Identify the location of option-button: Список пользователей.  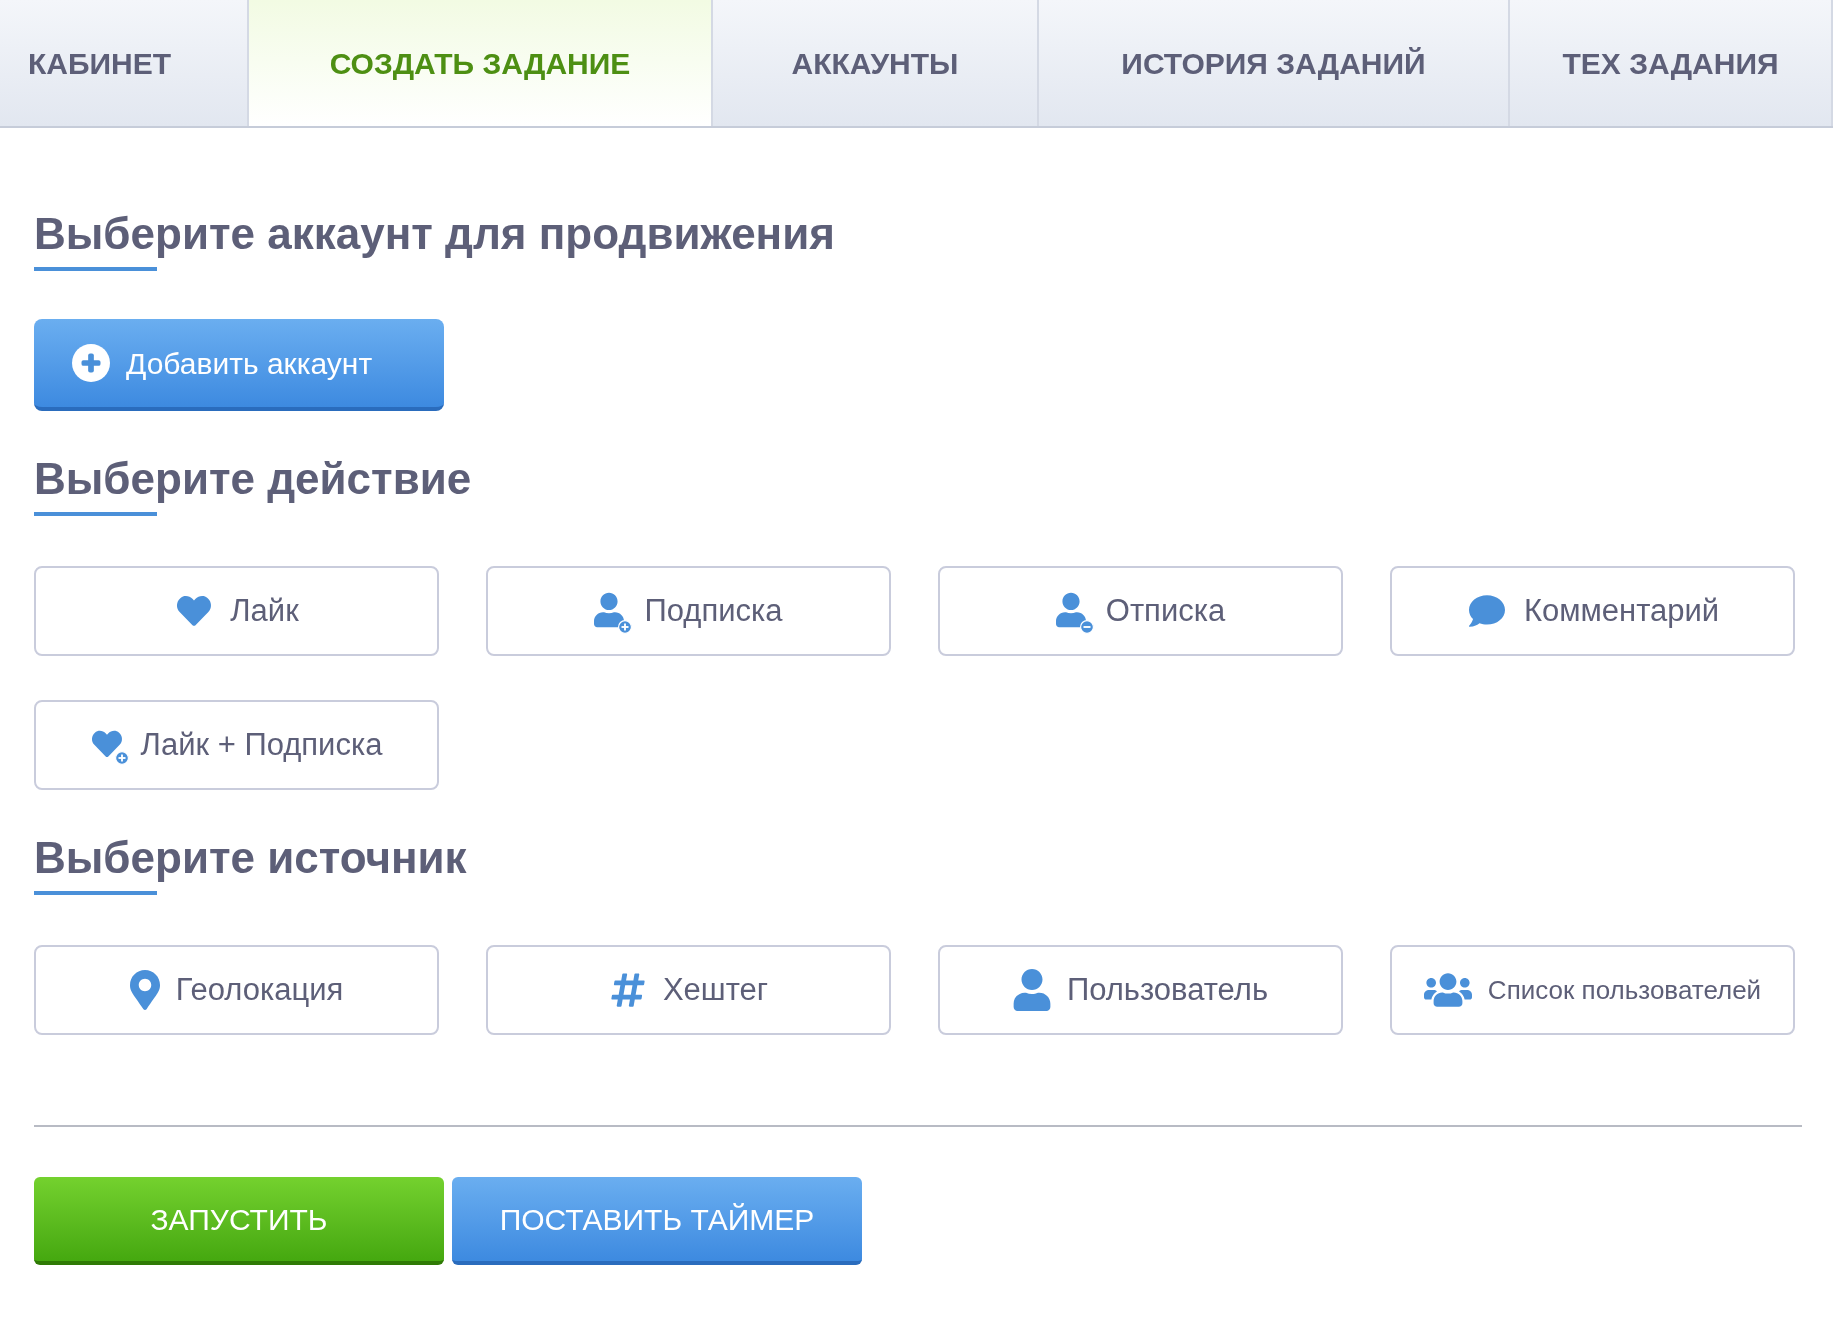
(1592, 990).